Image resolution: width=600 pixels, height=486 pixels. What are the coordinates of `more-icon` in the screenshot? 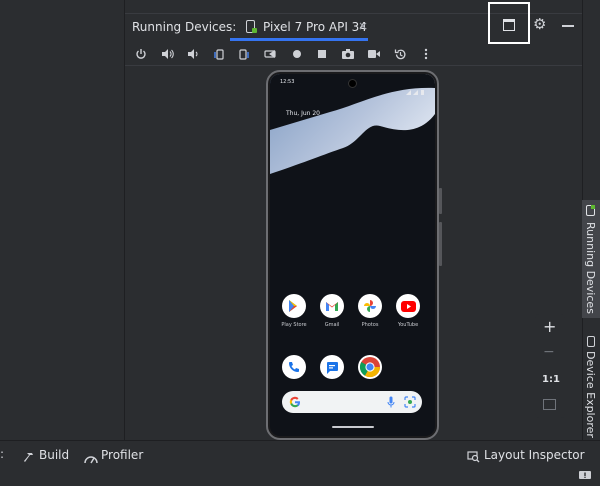 It's located at (426, 54).